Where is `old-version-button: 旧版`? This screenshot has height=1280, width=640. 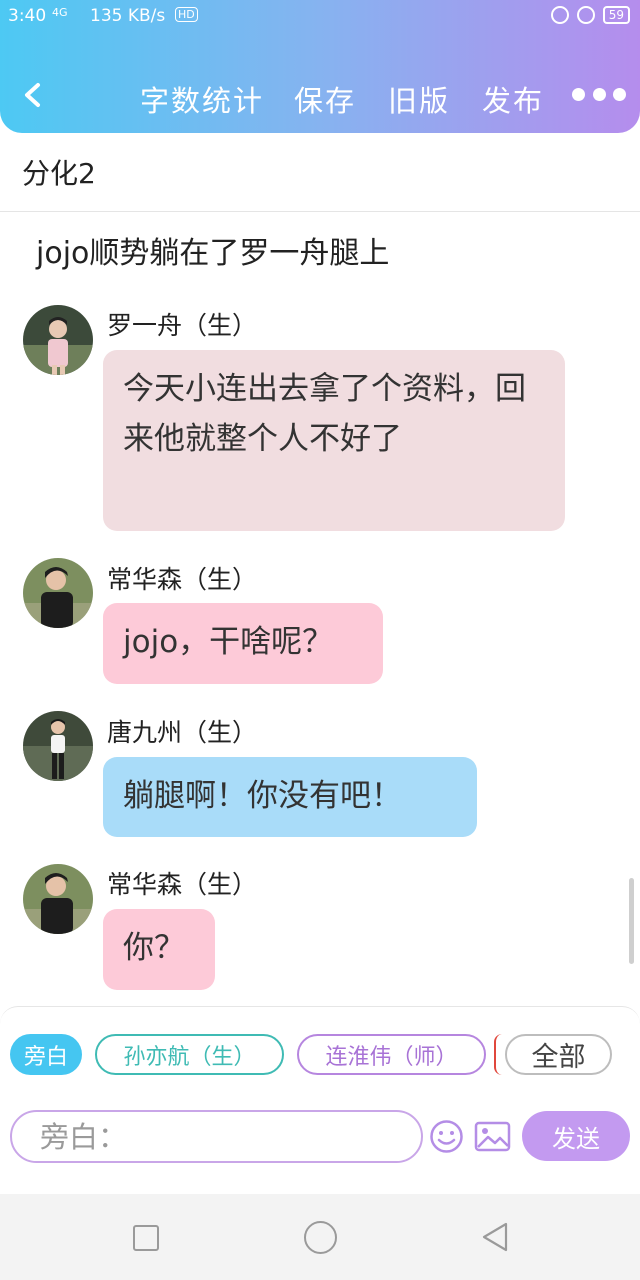
old-version-button: 旧版 is located at coordinates (419, 99).